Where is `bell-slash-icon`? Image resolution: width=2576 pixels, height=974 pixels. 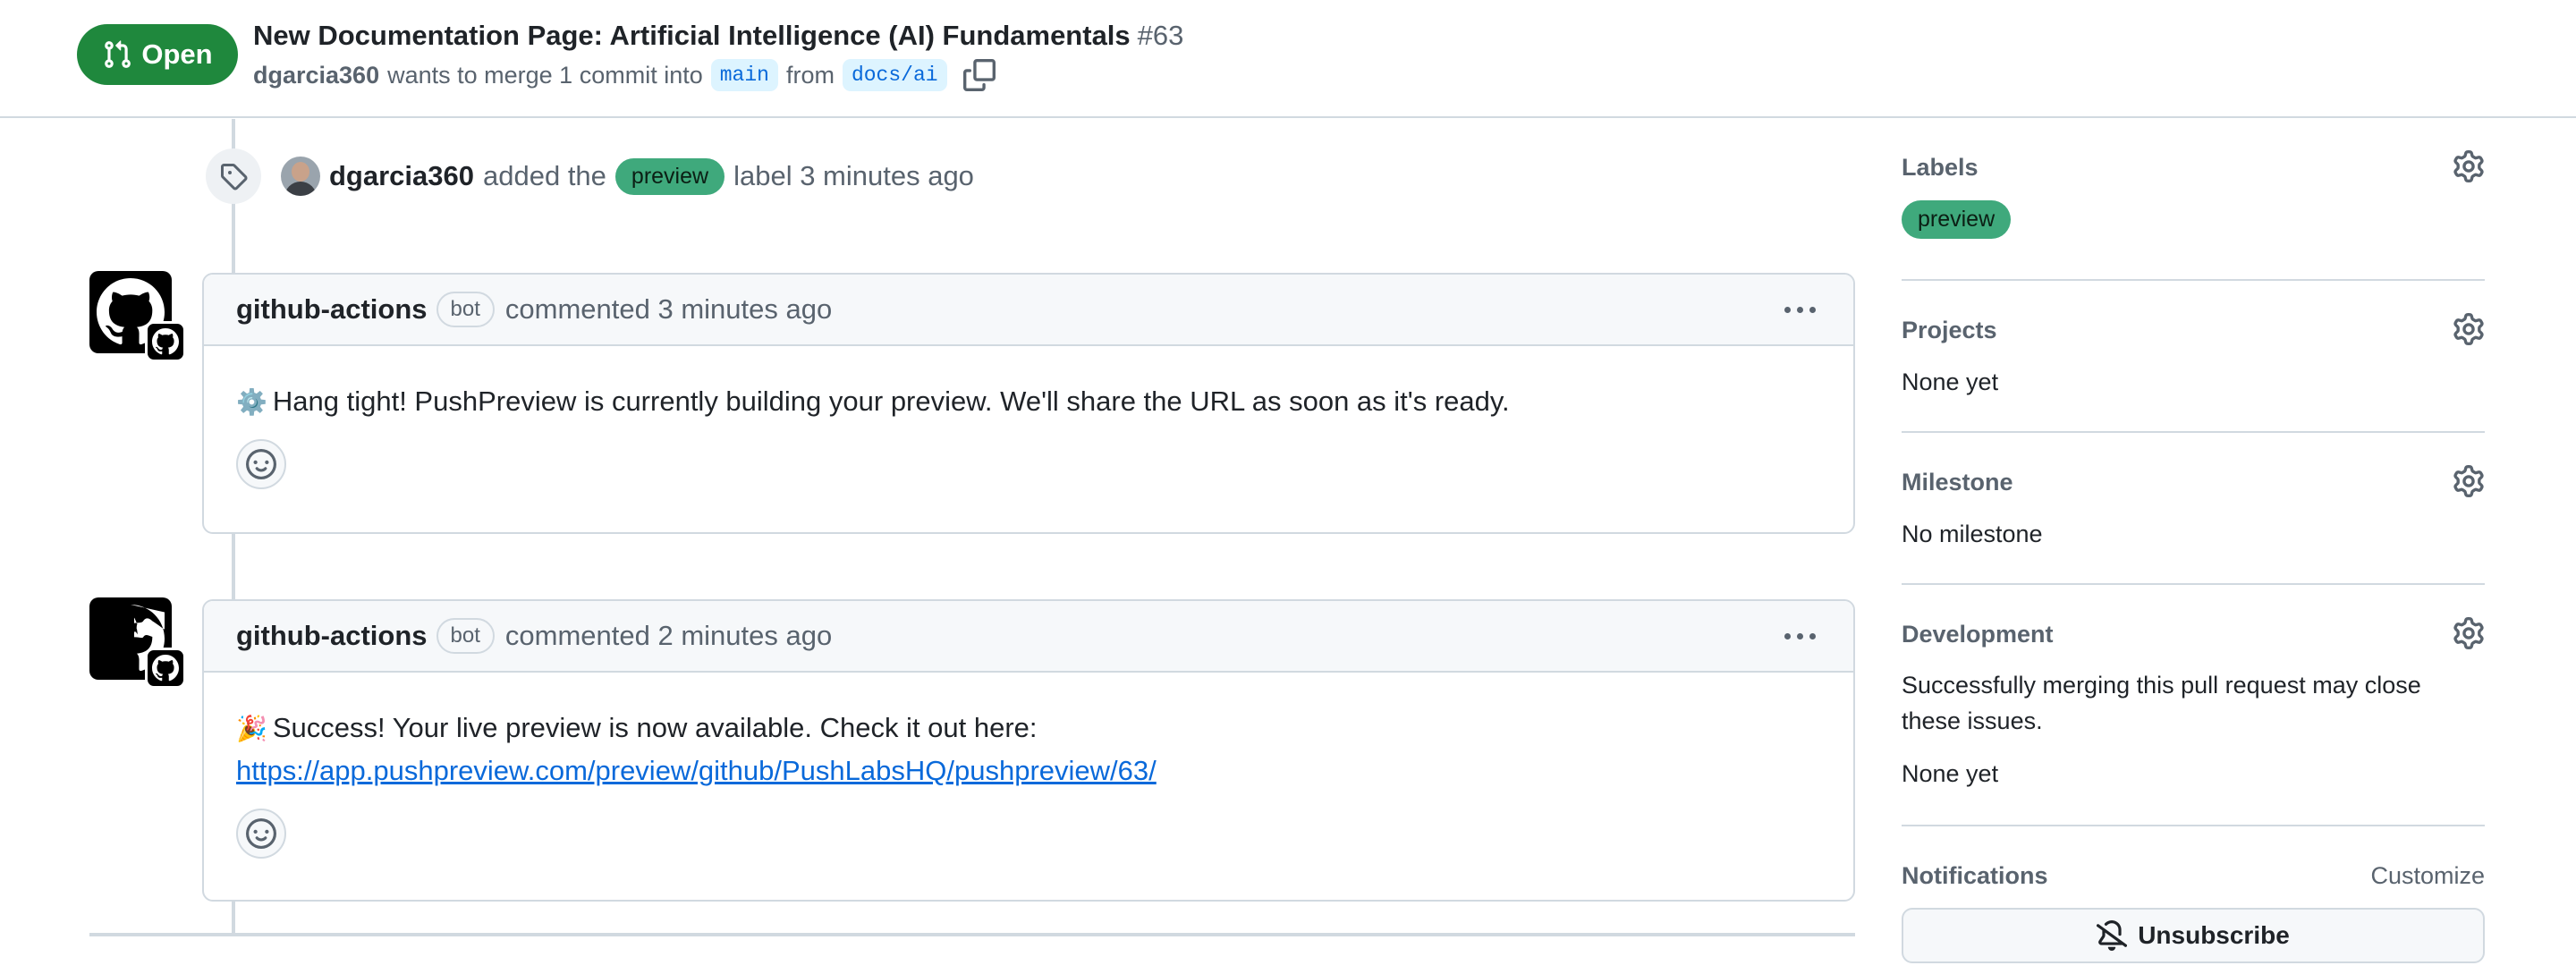 bell-slash-icon is located at coordinates (2112, 935).